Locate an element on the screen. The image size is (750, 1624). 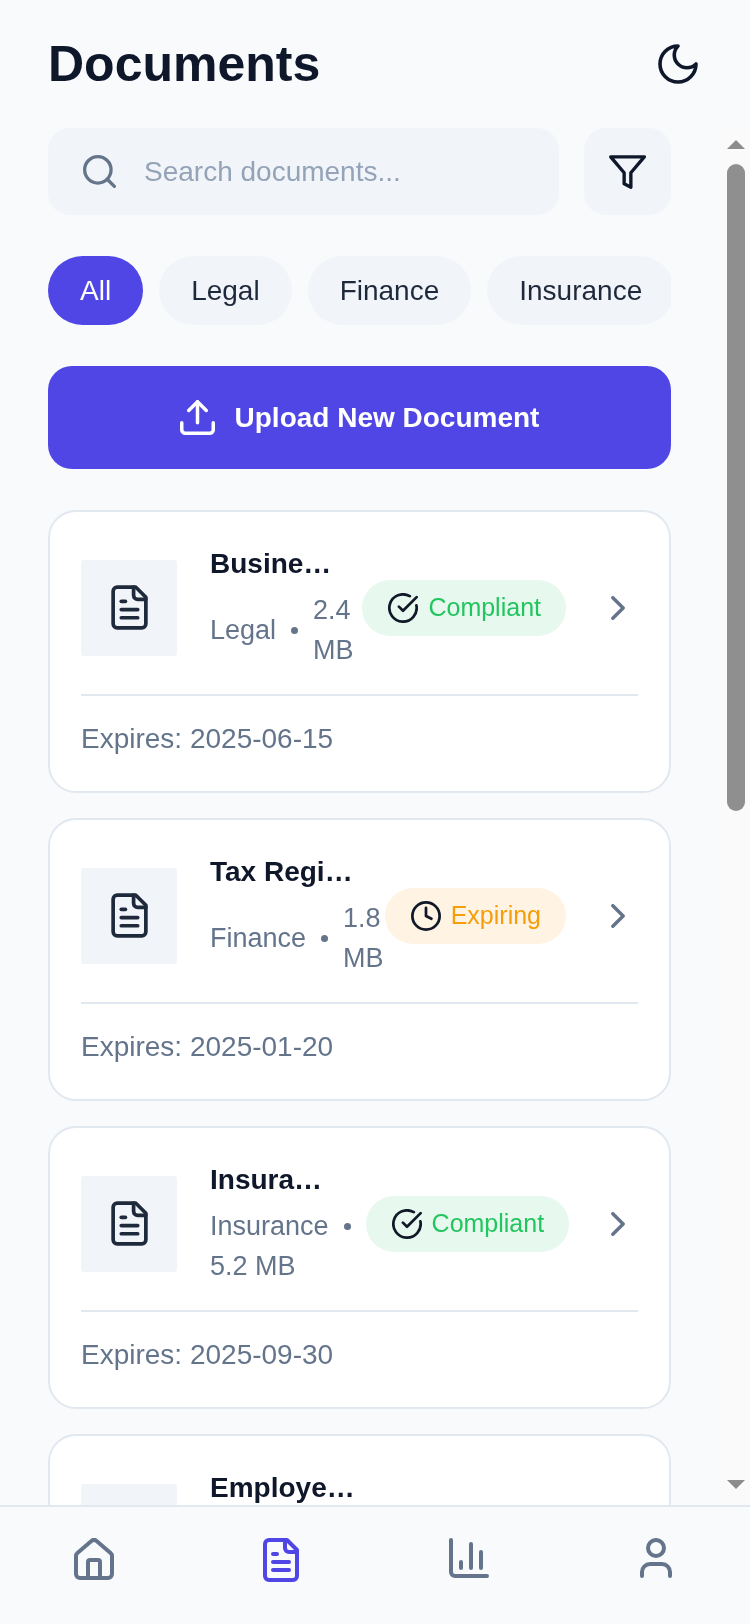
search-icon is located at coordinates (99, 171).